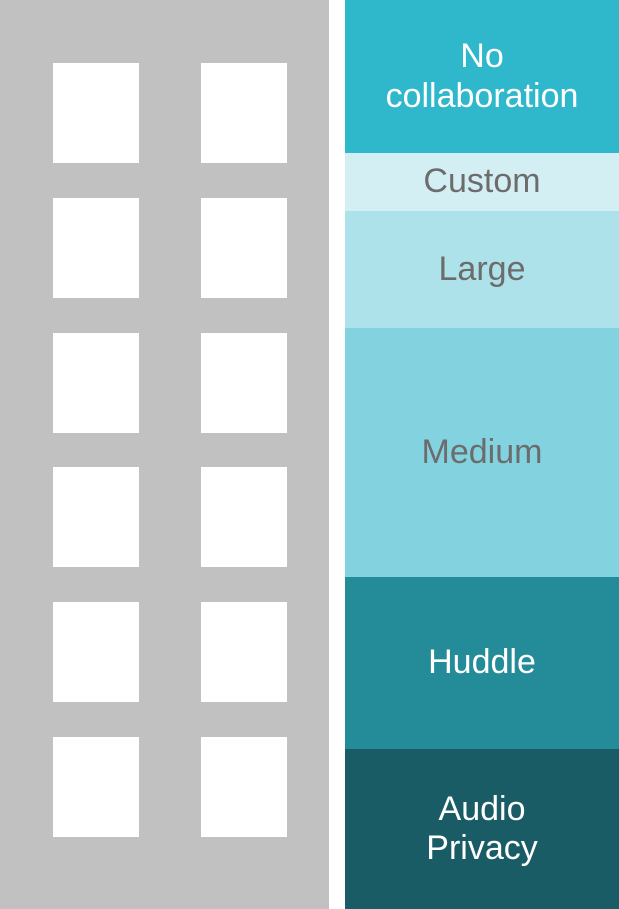 Image resolution: width=619 pixels, height=909 pixels. I want to click on zone-huddle-label: Huddle, so click(482, 662).